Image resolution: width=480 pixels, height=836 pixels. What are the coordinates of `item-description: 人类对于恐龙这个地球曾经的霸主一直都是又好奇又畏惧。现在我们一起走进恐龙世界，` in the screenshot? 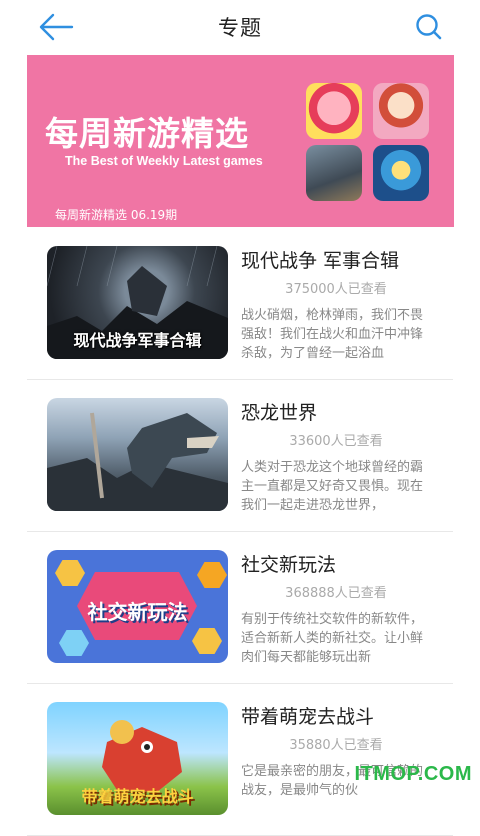 It's located at (332, 486).